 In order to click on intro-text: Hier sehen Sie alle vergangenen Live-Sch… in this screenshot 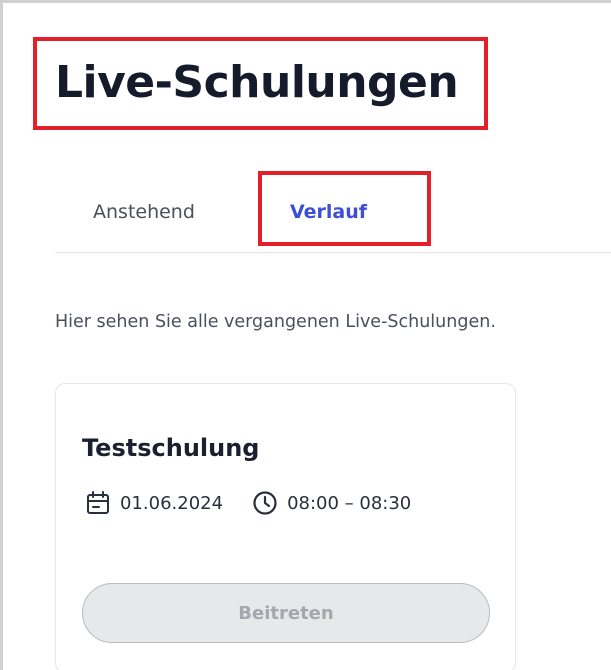, I will do `click(275, 322)`.